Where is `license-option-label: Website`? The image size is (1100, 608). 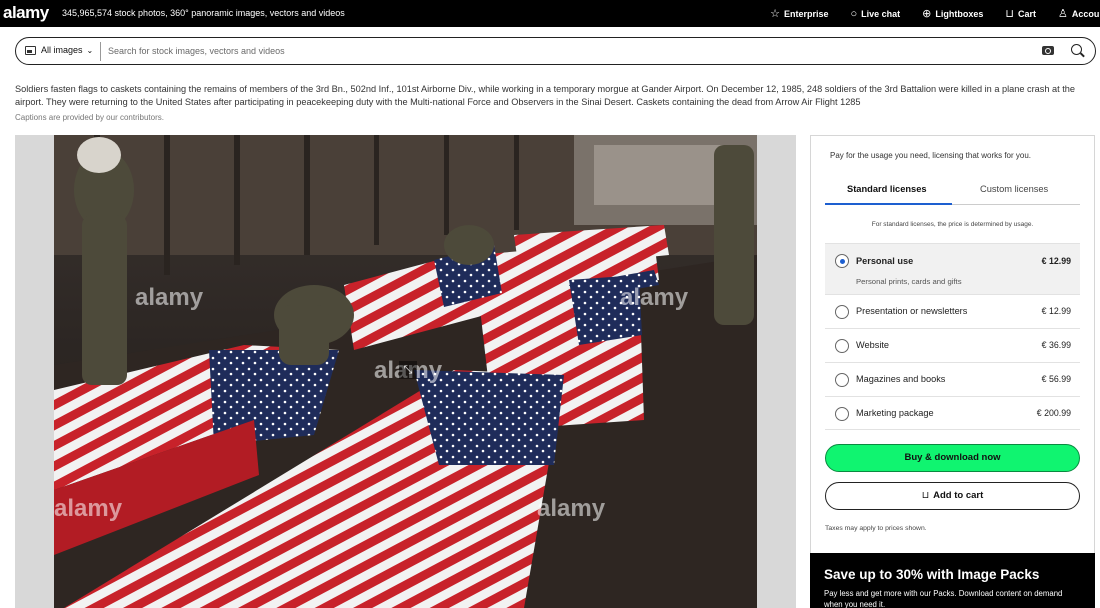 license-option-label: Website is located at coordinates (873, 345).